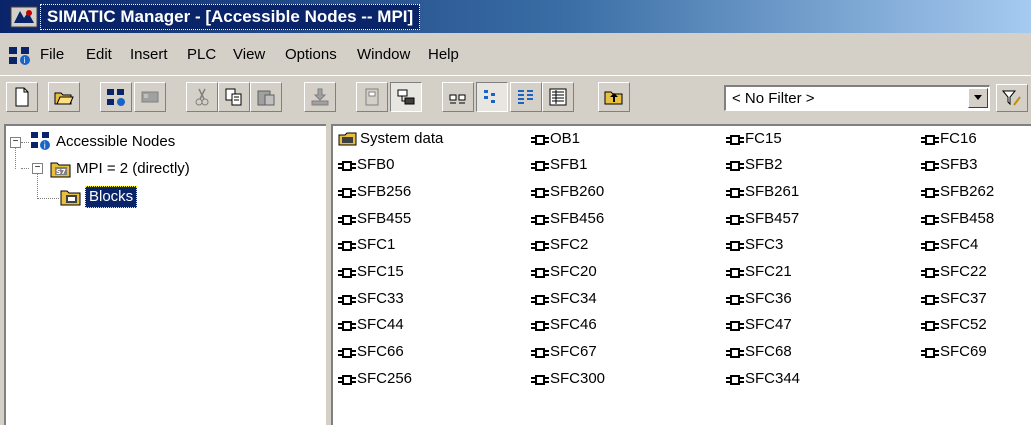 The height and width of the screenshot is (425, 1031). I want to click on system-data-icon, so click(347, 139).